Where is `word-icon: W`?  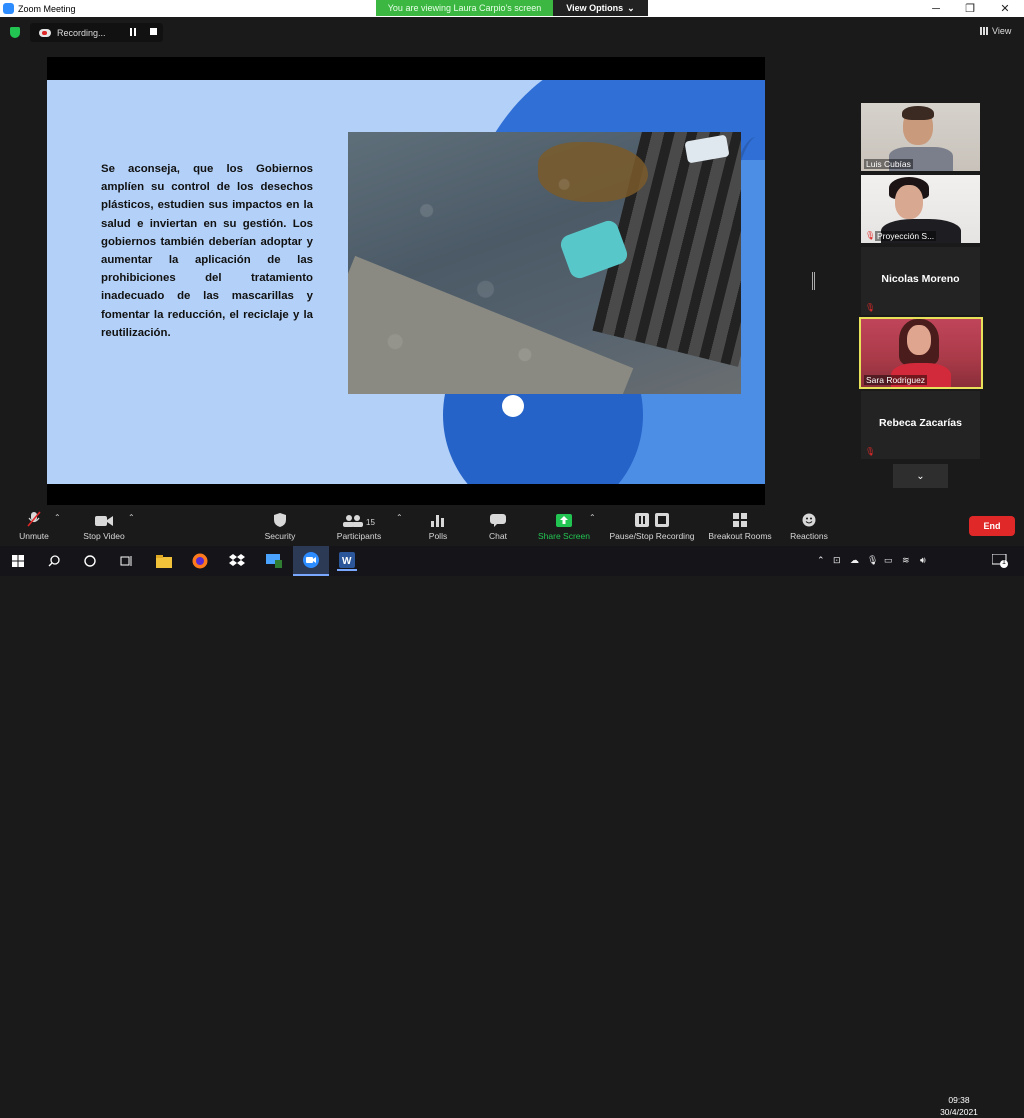
word-icon: W is located at coordinates (347, 561).